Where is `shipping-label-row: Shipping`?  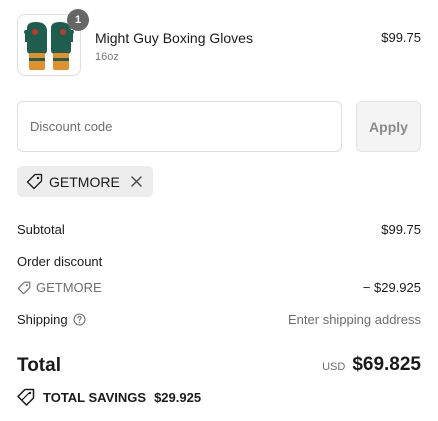
shipping-label-row: Shipping is located at coordinates (51, 319).